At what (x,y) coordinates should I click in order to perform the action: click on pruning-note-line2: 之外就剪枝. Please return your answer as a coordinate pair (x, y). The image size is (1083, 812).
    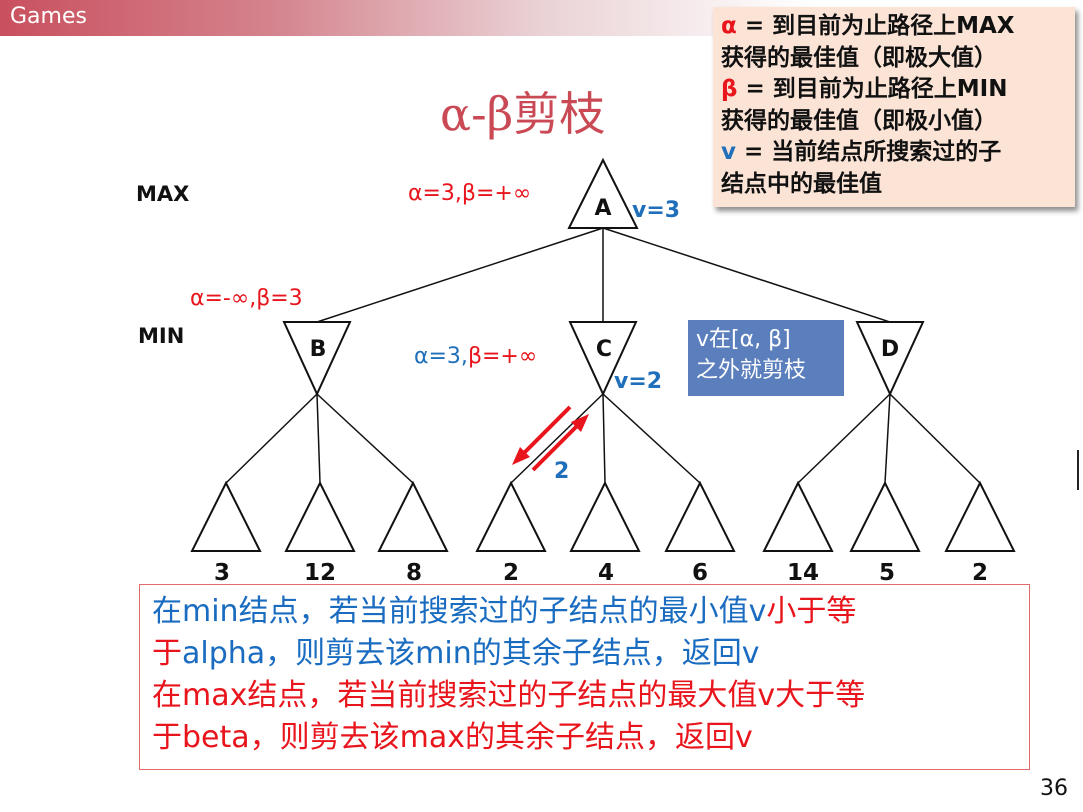
    Looking at the image, I should click on (751, 370).